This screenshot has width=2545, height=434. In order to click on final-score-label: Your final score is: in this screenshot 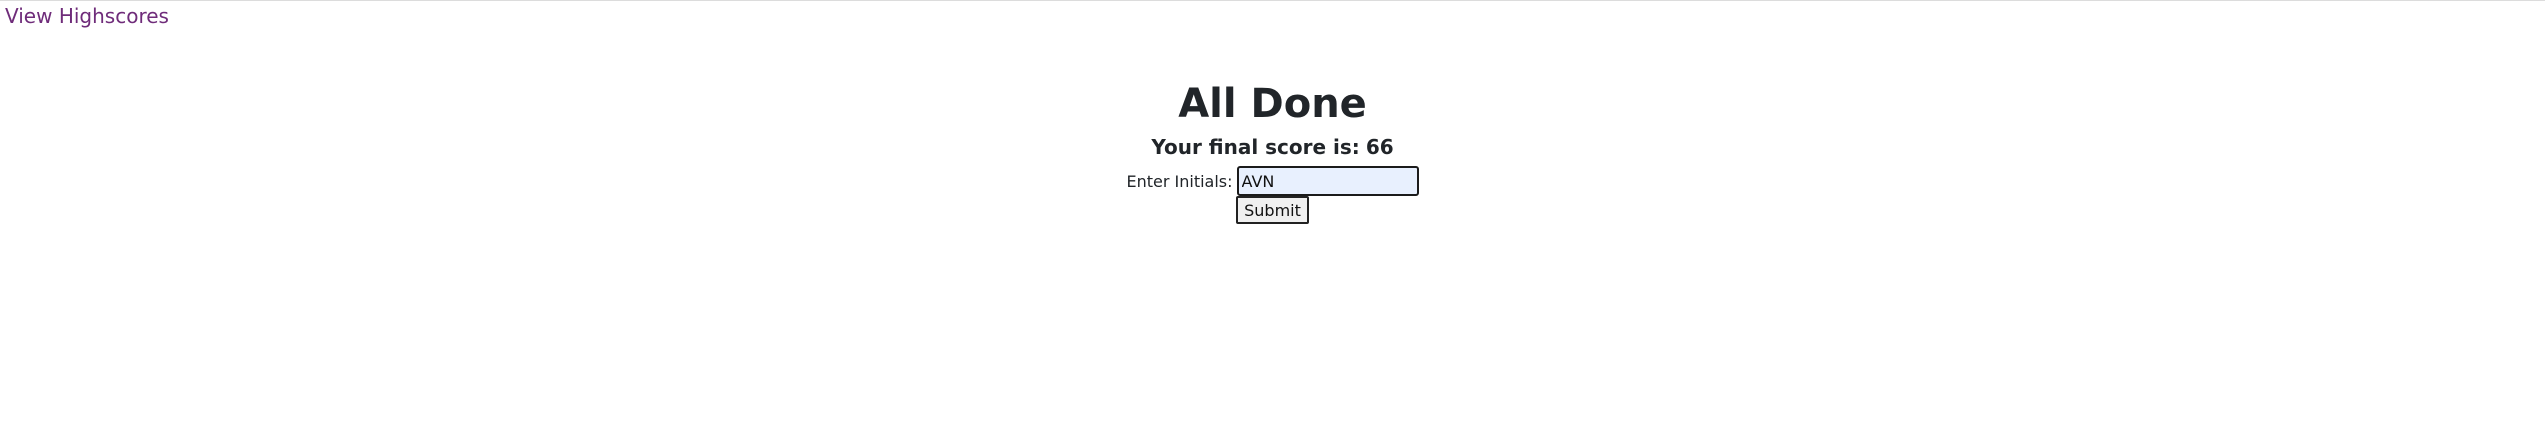, I will do `click(1255, 147)`.